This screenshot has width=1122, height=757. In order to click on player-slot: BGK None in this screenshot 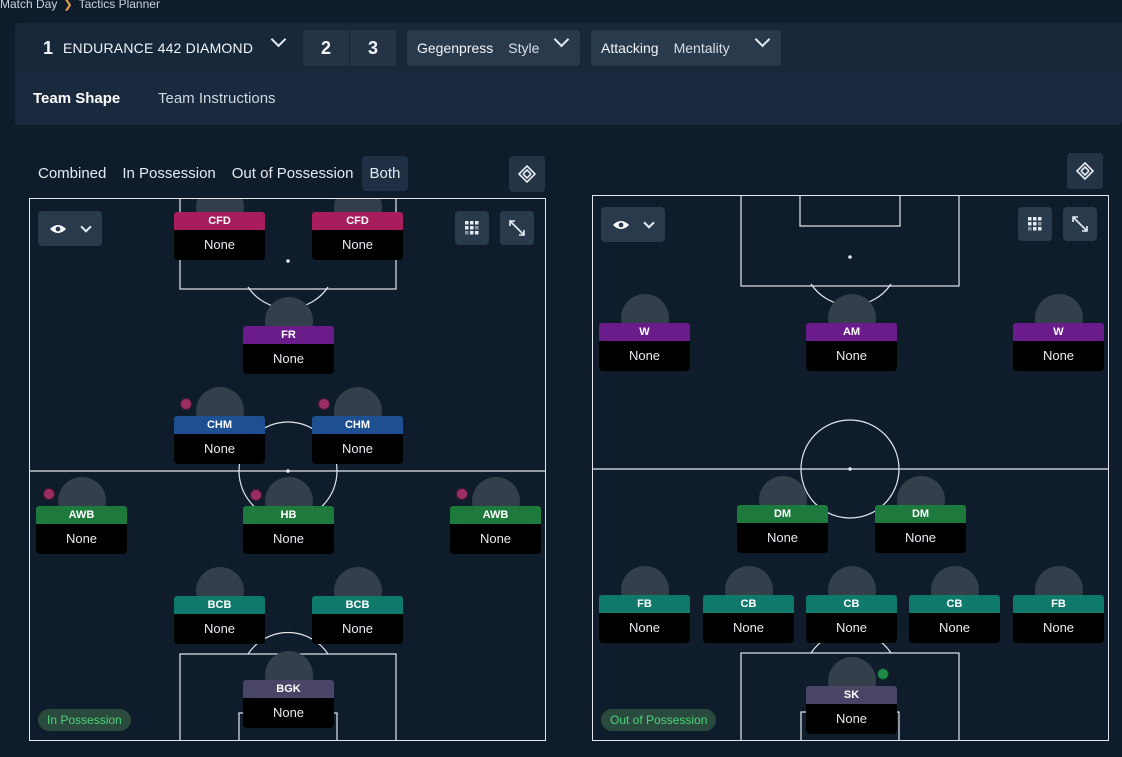, I will do `click(288, 689)`.